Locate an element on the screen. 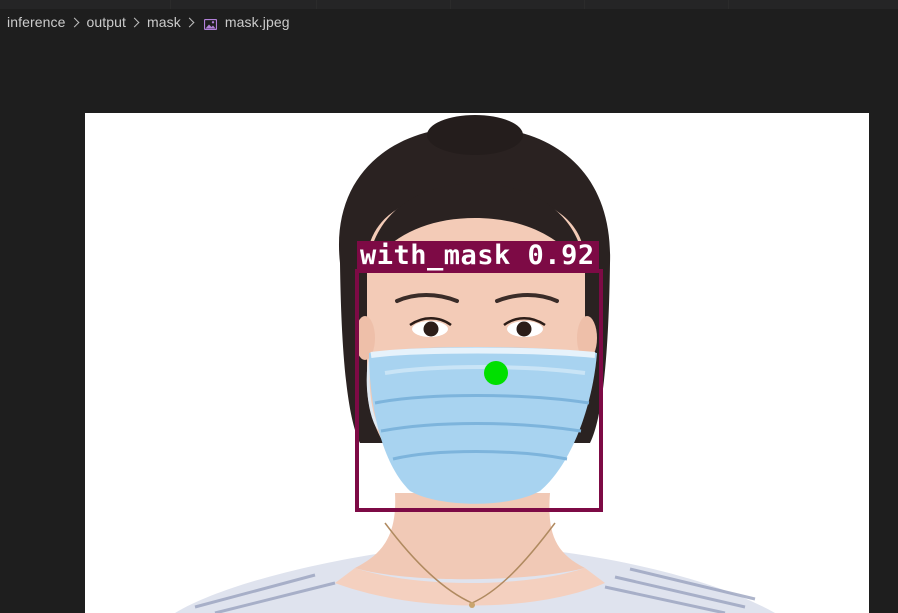 This screenshot has width=898, height=613. breadcrumb-item-file: mask.jpeg is located at coordinates (257, 22).